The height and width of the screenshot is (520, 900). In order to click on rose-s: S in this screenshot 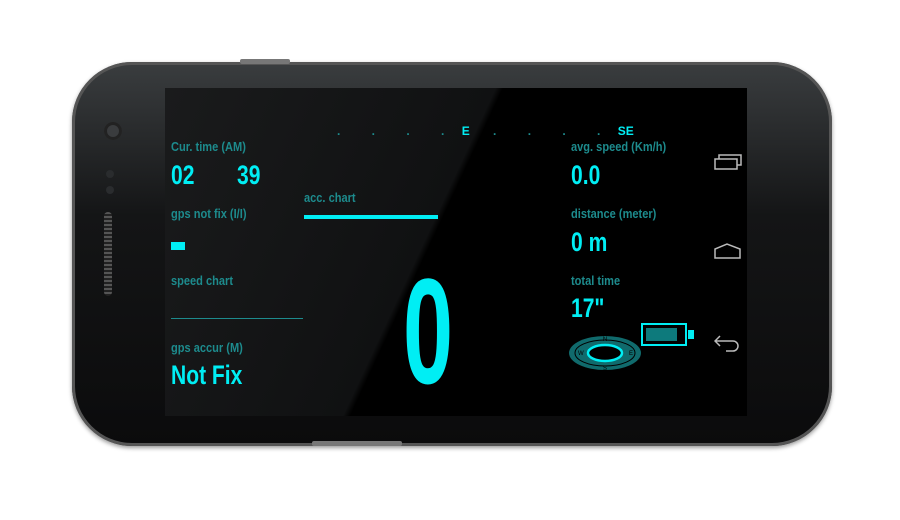, I will do `click(605, 369)`.